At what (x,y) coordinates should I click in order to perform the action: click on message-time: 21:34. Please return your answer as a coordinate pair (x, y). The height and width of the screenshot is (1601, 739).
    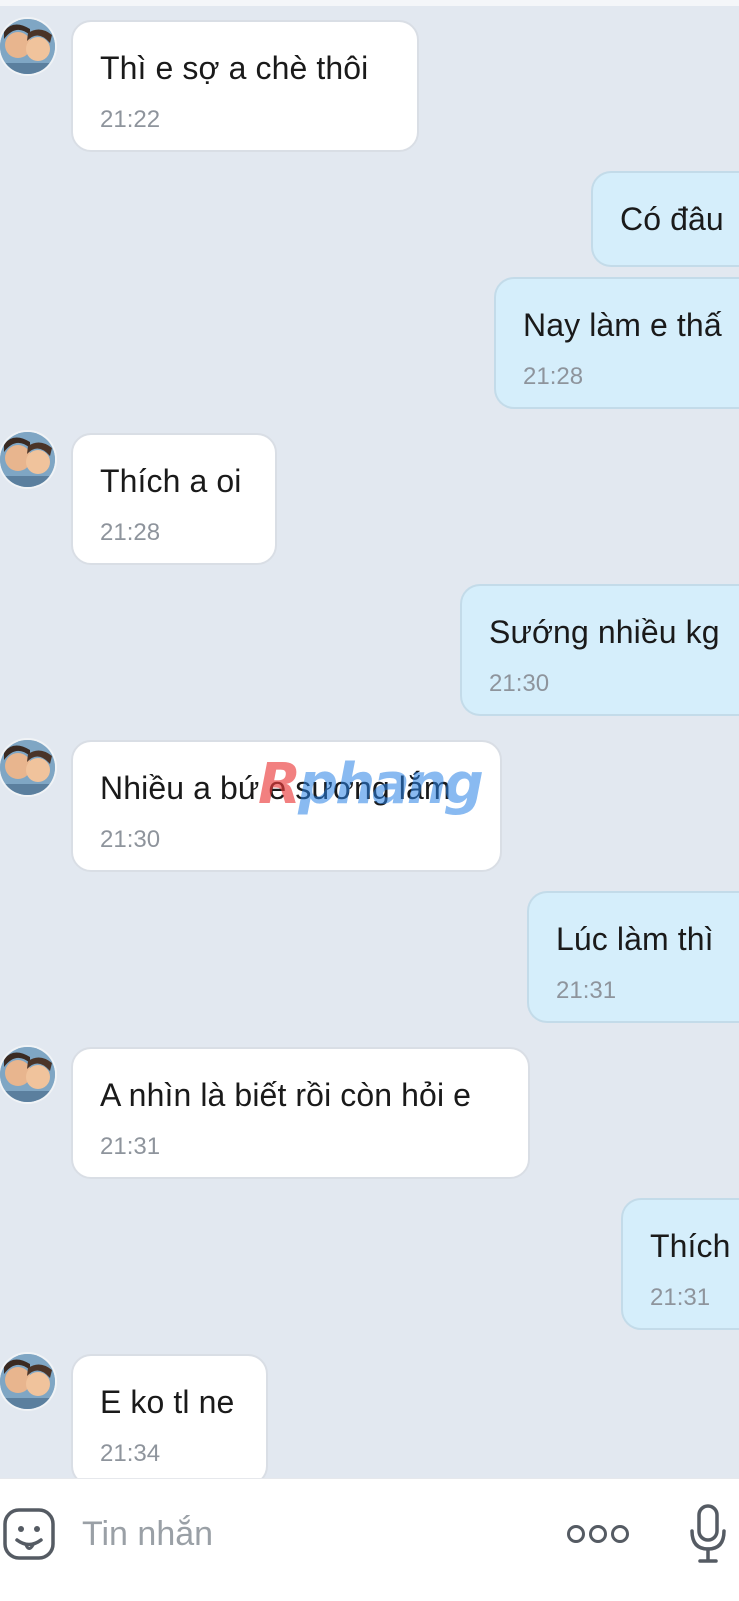
    Looking at the image, I should click on (130, 1453).